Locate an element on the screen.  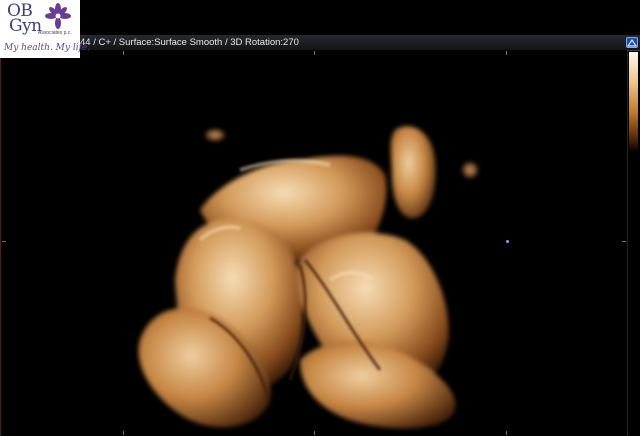
viewport-border is located at coordinates (627, 243).